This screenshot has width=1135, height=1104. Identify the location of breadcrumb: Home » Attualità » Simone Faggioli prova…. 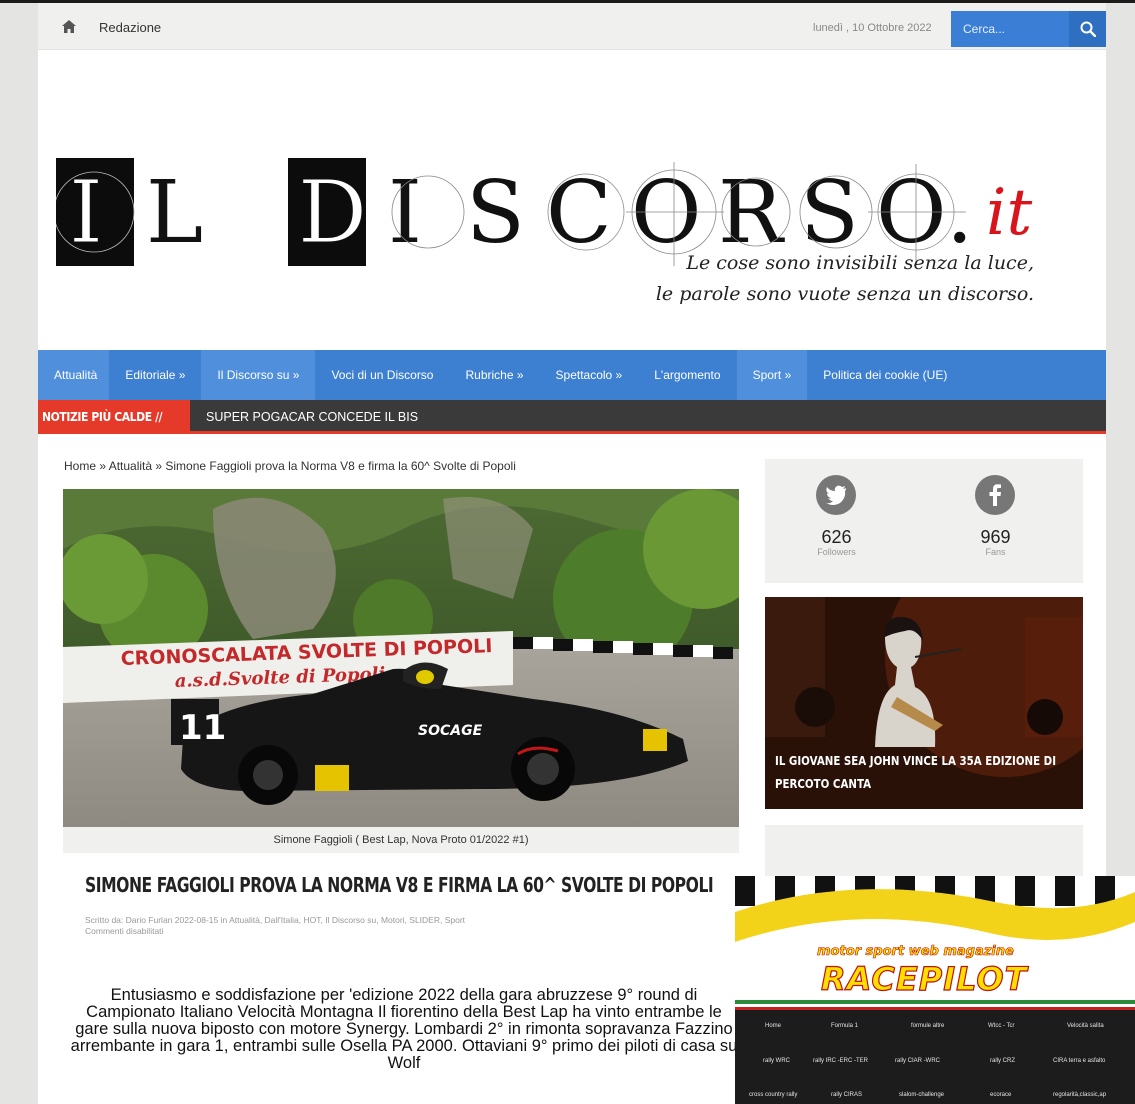
(290, 466).